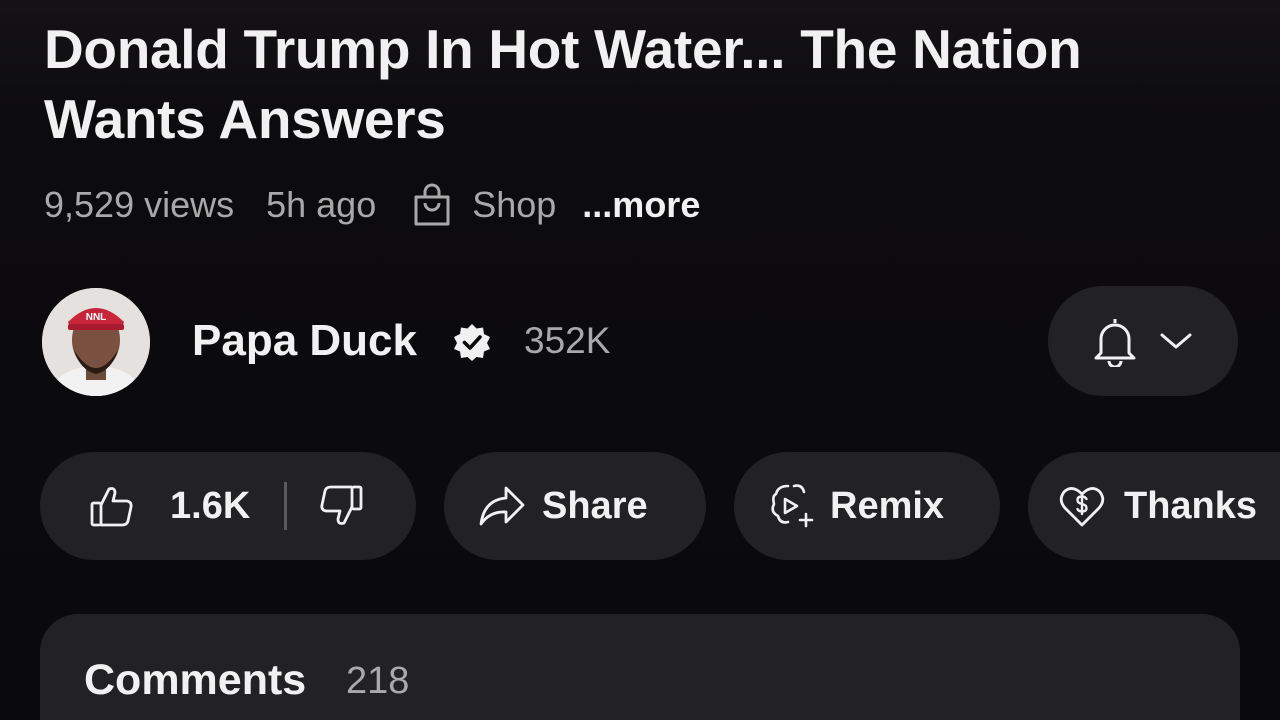 The width and height of the screenshot is (1280, 720). What do you see at coordinates (792, 506) in the screenshot?
I see `remix-icon` at bounding box center [792, 506].